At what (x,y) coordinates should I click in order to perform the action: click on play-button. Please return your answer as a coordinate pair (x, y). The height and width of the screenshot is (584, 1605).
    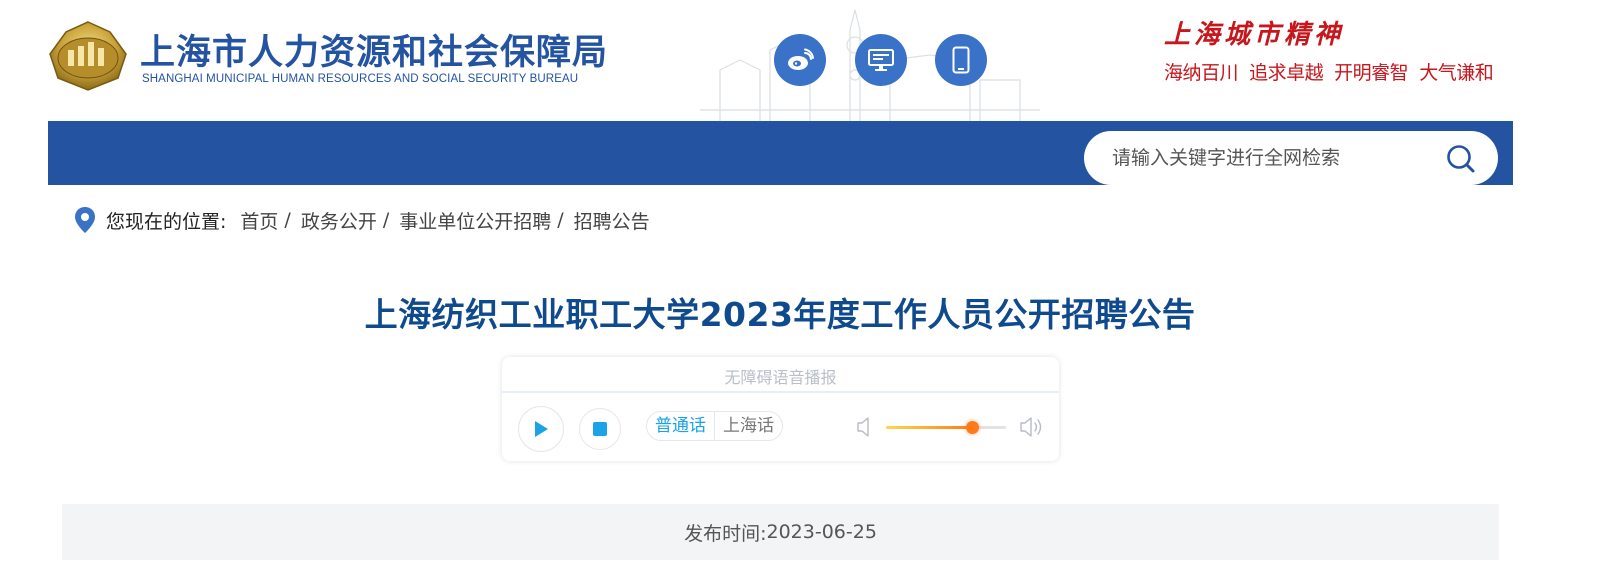
    Looking at the image, I should click on (541, 429).